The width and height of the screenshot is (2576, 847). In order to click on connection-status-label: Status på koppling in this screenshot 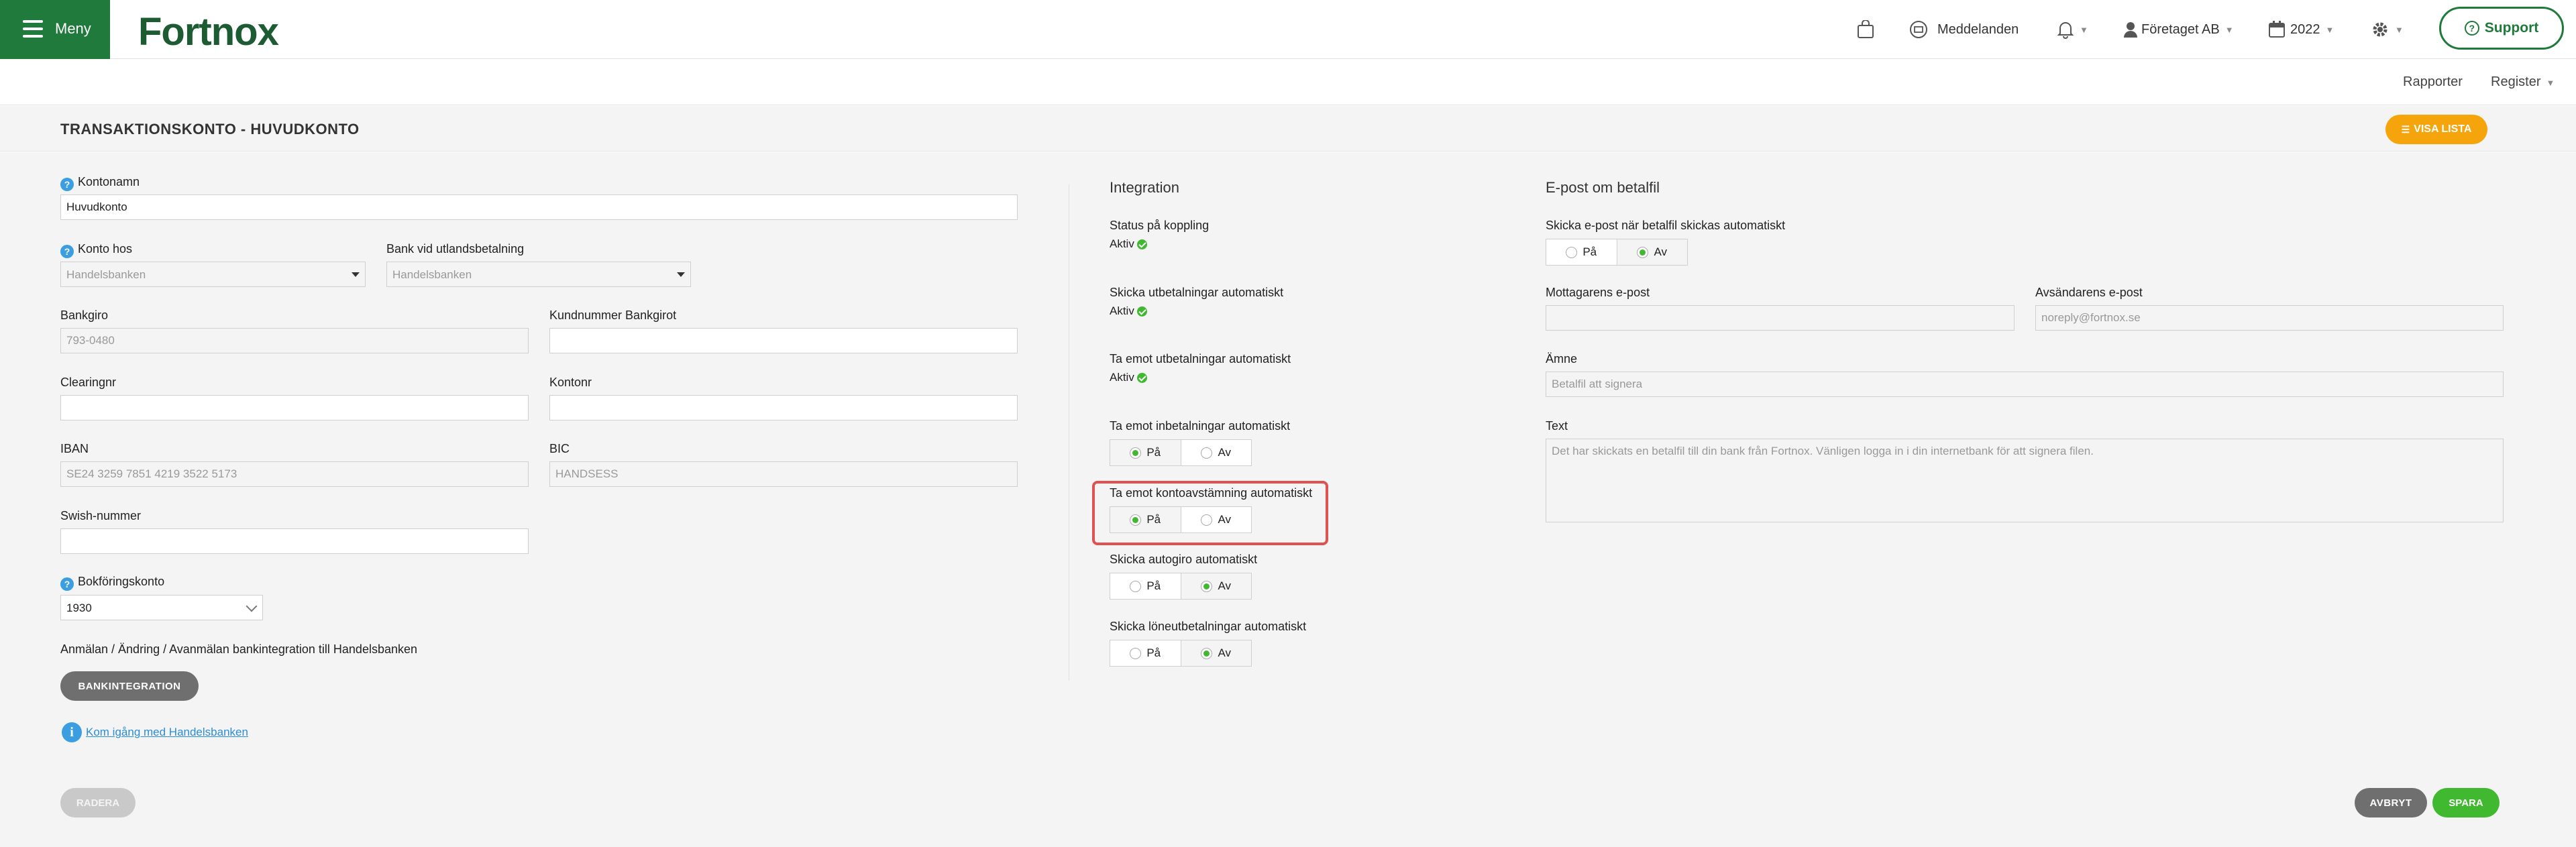, I will do `click(1160, 225)`.